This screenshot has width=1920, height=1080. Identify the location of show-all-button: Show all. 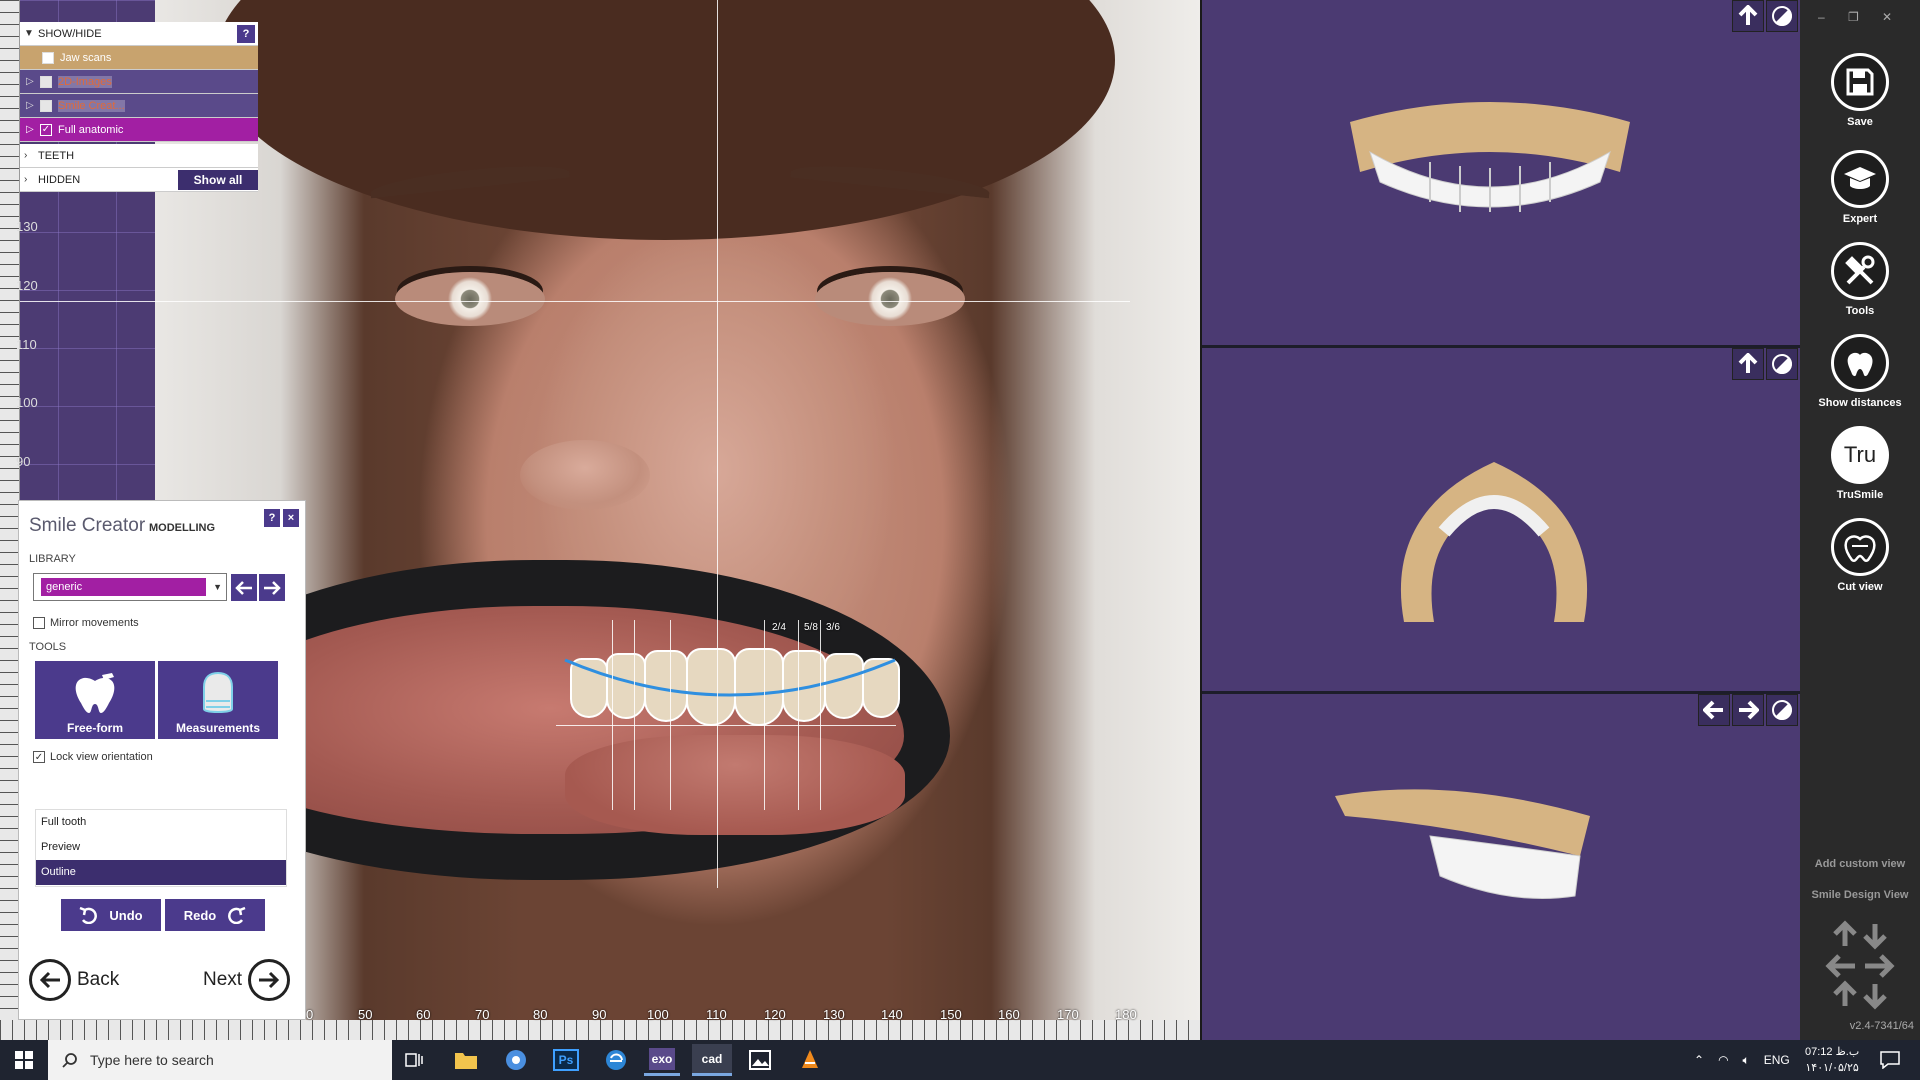
(218, 179).